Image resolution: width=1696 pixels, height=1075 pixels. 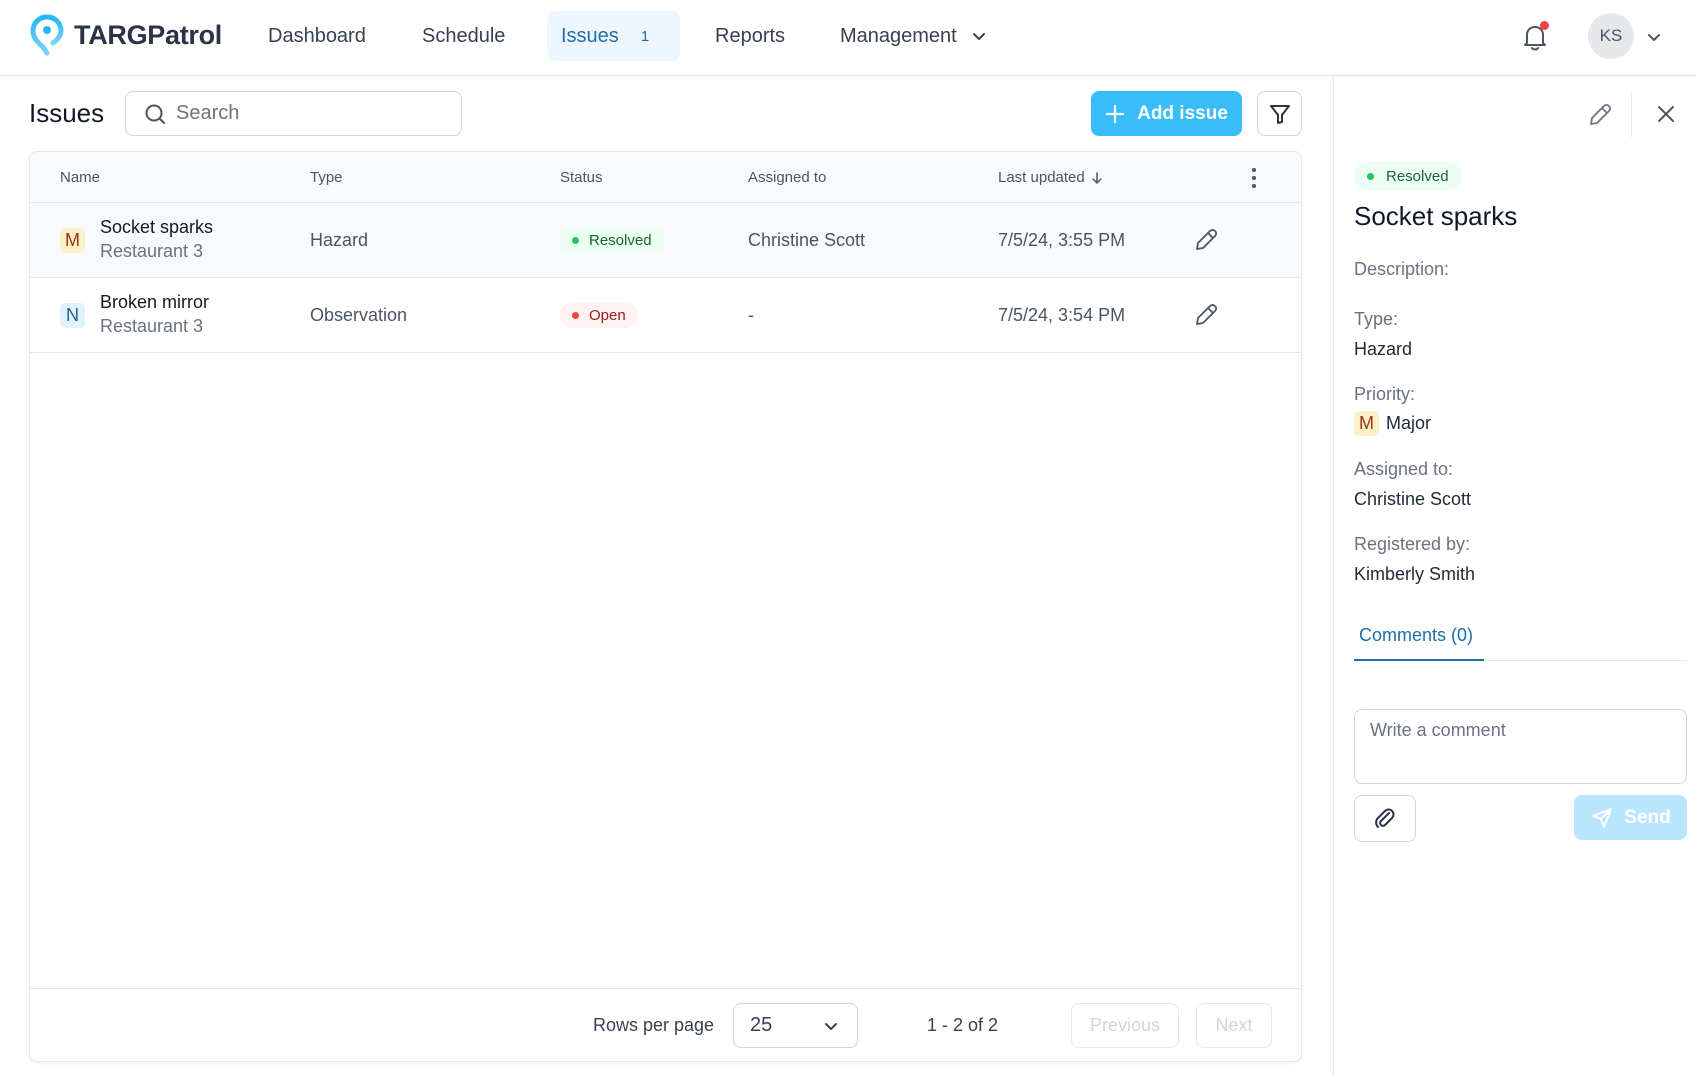 What do you see at coordinates (1415, 574) in the screenshot?
I see `registered-value: Kimberly Smith` at bounding box center [1415, 574].